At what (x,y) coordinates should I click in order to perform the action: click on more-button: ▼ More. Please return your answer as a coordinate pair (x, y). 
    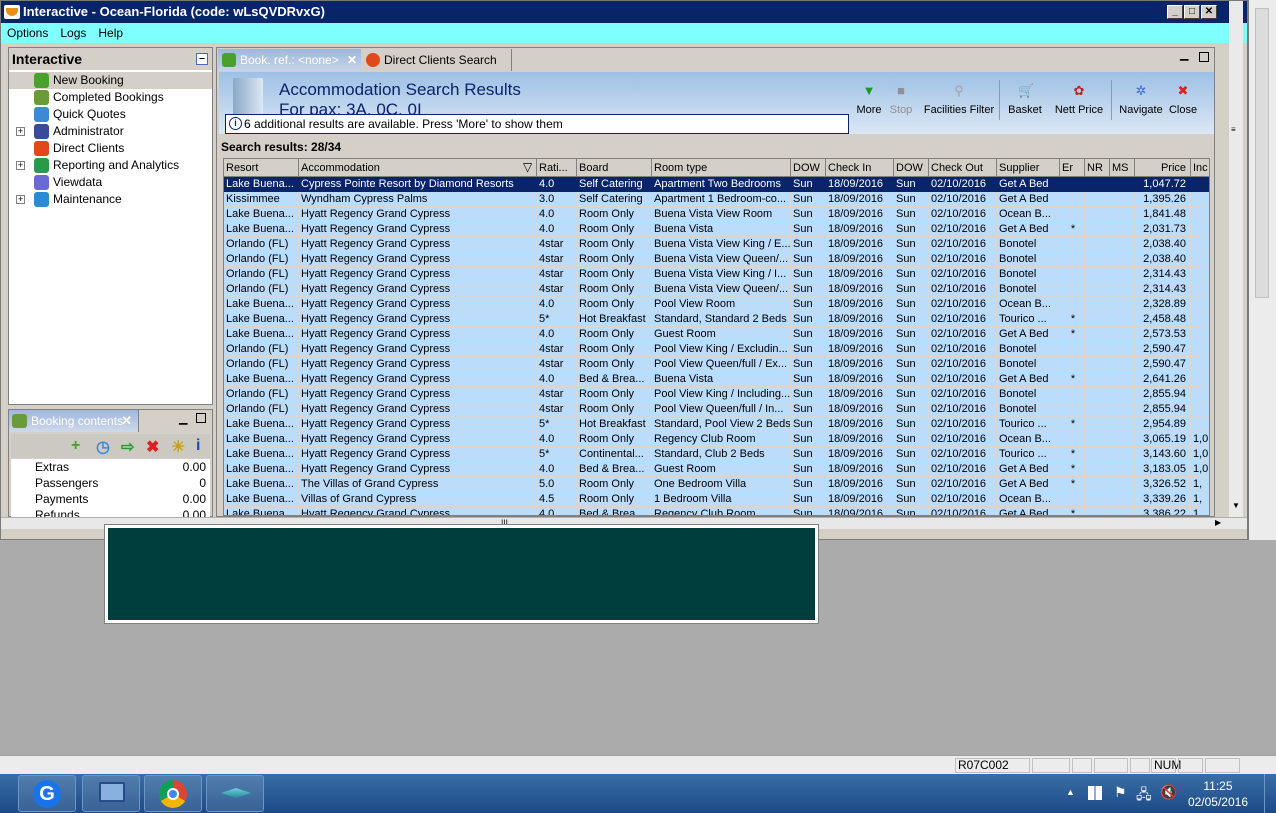
    Looking at the image, I should click on (869, 104).